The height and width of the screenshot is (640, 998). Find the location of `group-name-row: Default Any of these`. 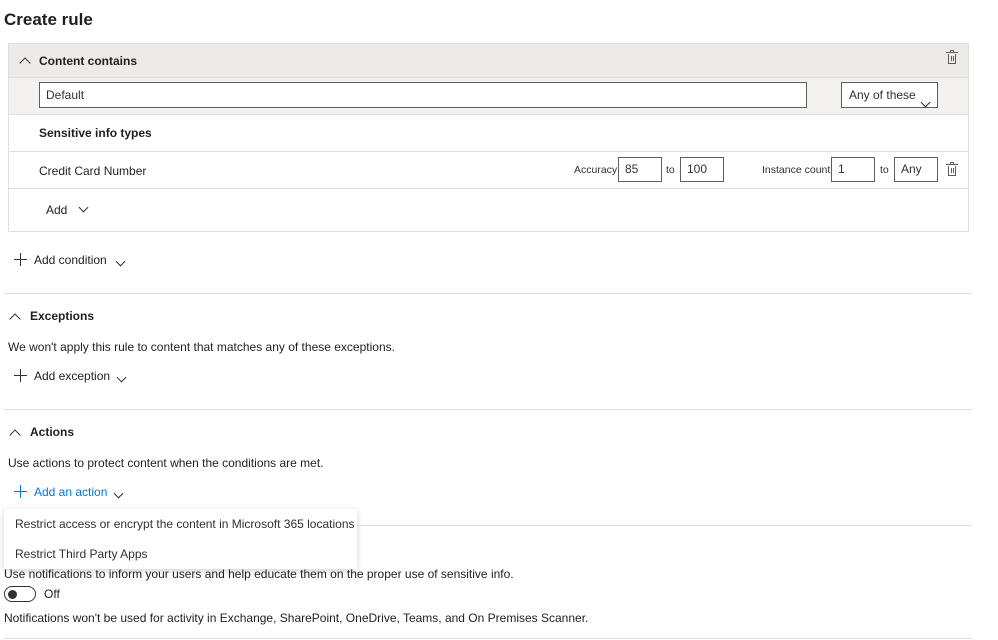

group-name-row: Default Any of these is located at coordinates (488, 96).